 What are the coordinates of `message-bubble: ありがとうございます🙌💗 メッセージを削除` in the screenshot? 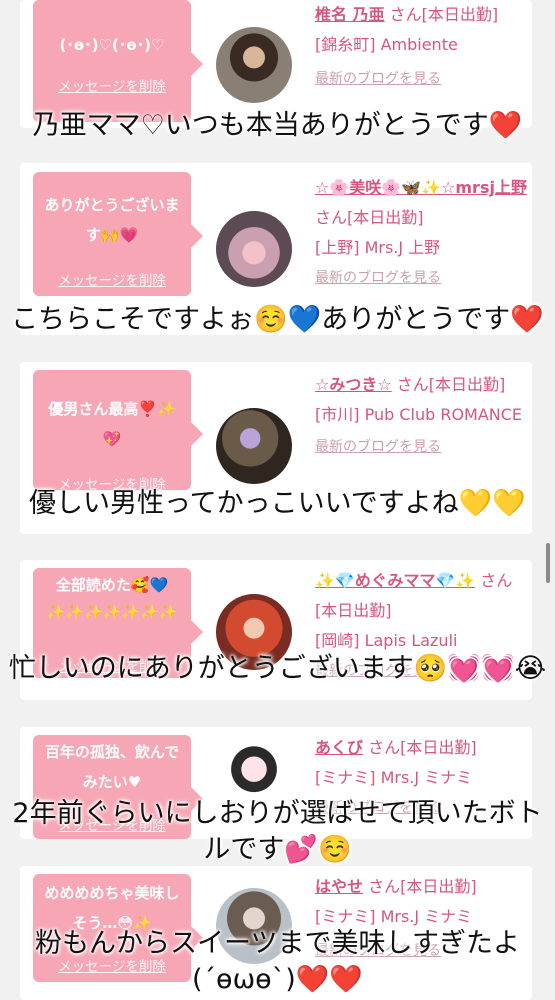 It's located at (118, 234).